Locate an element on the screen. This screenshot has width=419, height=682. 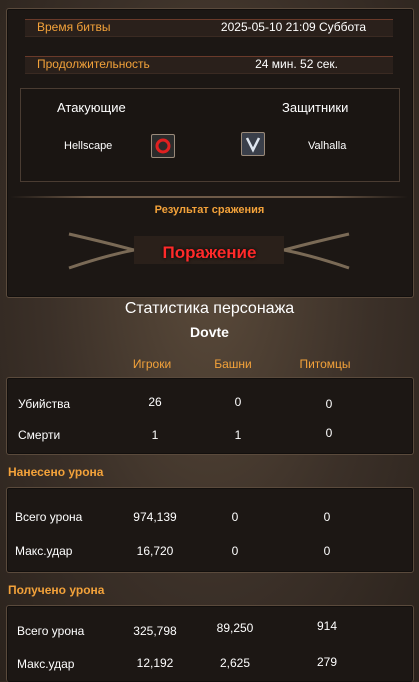
attacker-guild-name: Hellscape is located at coordinates (88, 146).